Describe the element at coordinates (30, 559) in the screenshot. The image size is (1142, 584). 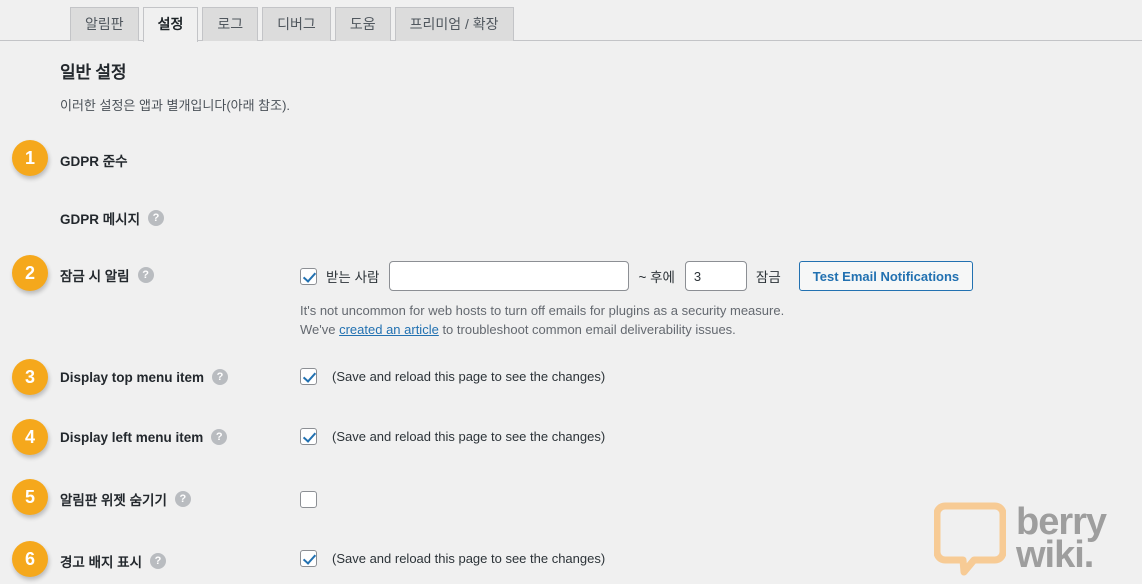
I see `step-badge-6: 6` at that location.